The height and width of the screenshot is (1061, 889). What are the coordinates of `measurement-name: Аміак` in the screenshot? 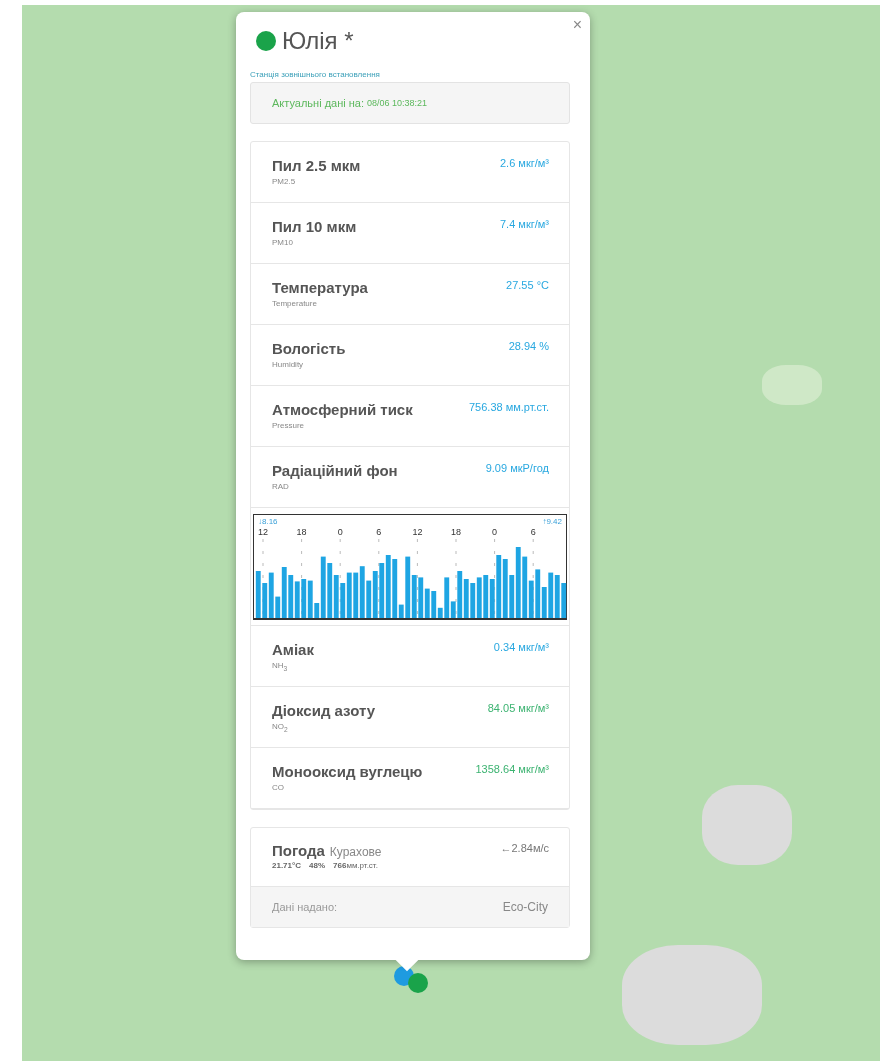 It's located at (293, 649).